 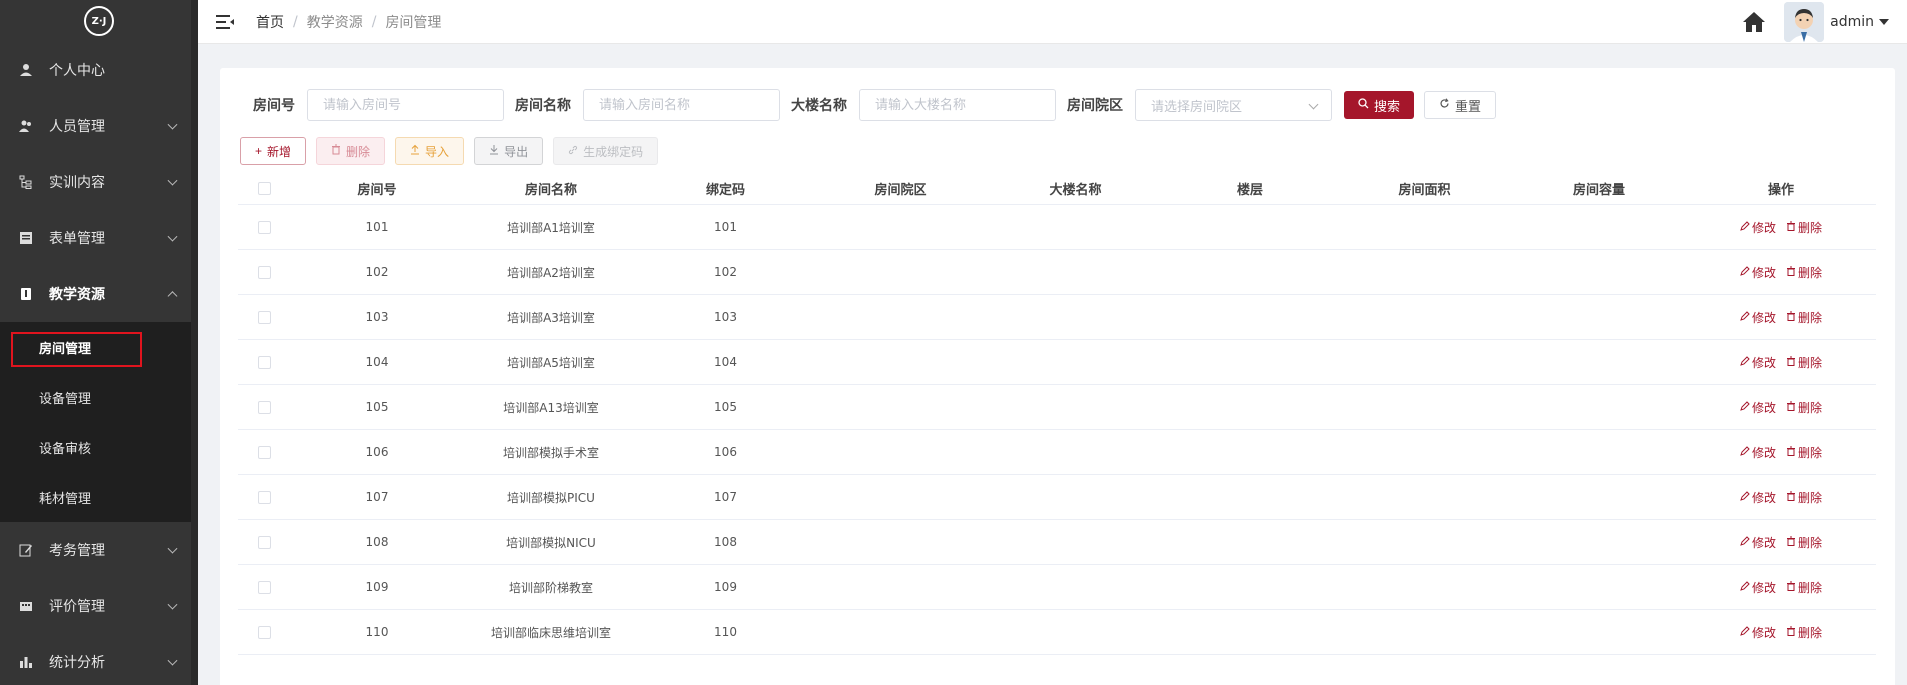 I want to click on sidebar-item-statistics: 统计分析, so click(x=99, y=659).